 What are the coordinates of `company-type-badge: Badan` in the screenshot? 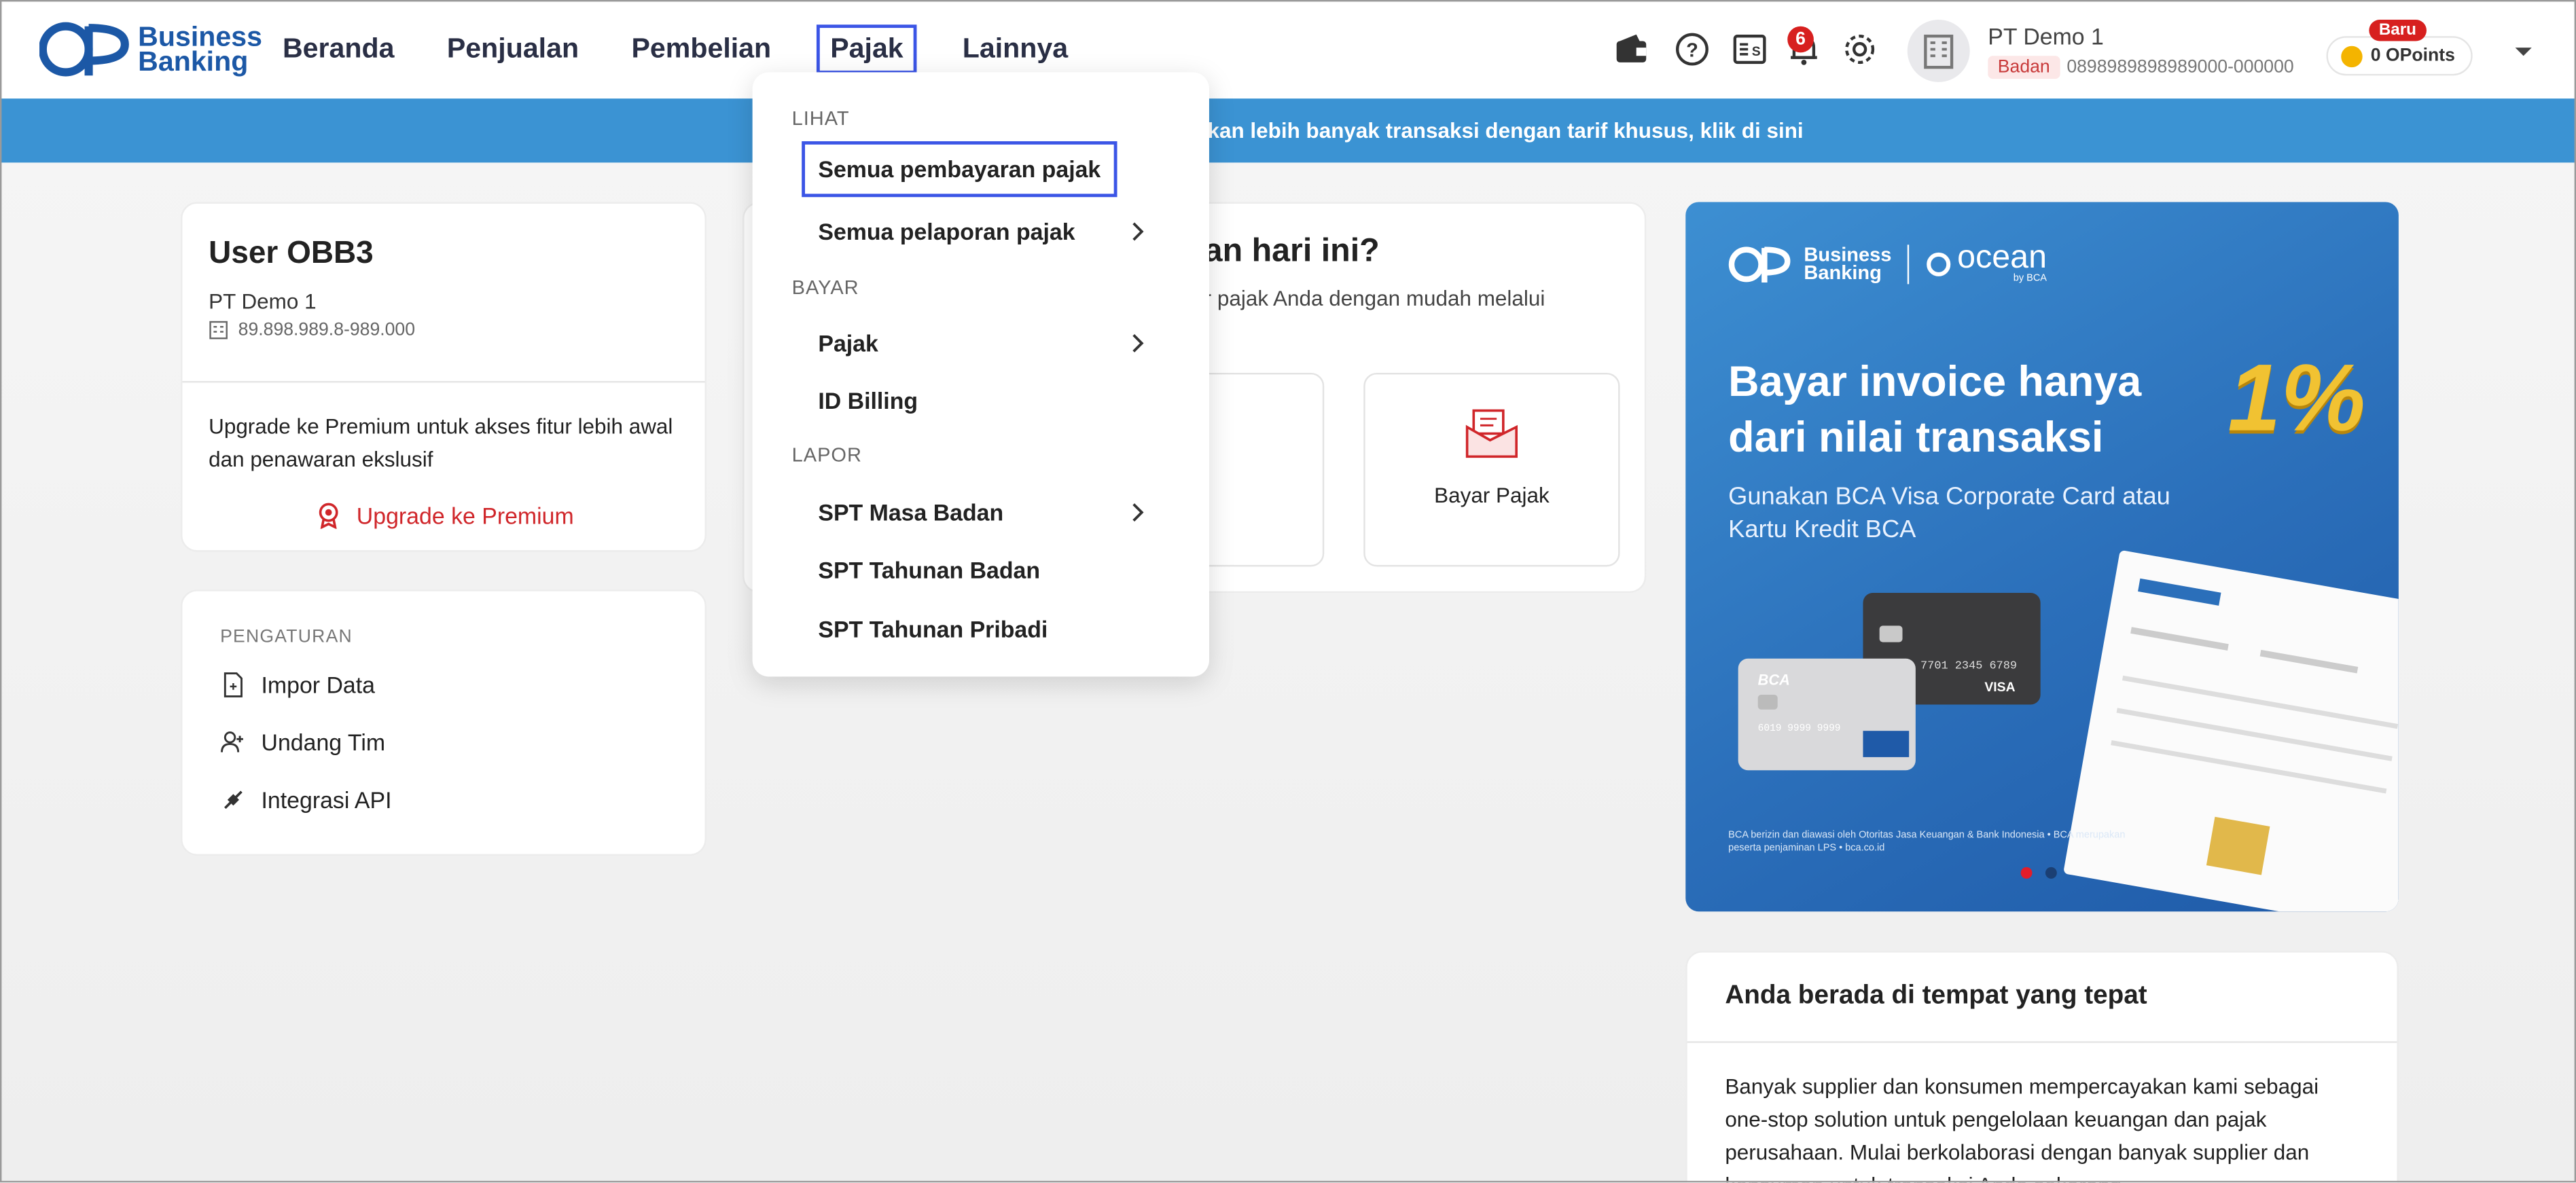 It's located at (2024, 67).